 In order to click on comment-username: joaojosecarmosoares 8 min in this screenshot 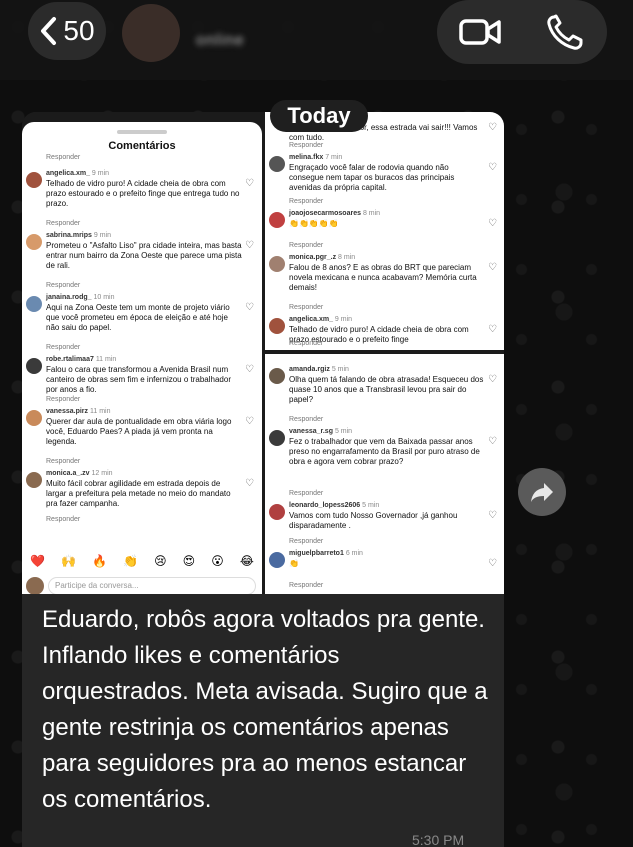, I will do `click(334, 213)`.